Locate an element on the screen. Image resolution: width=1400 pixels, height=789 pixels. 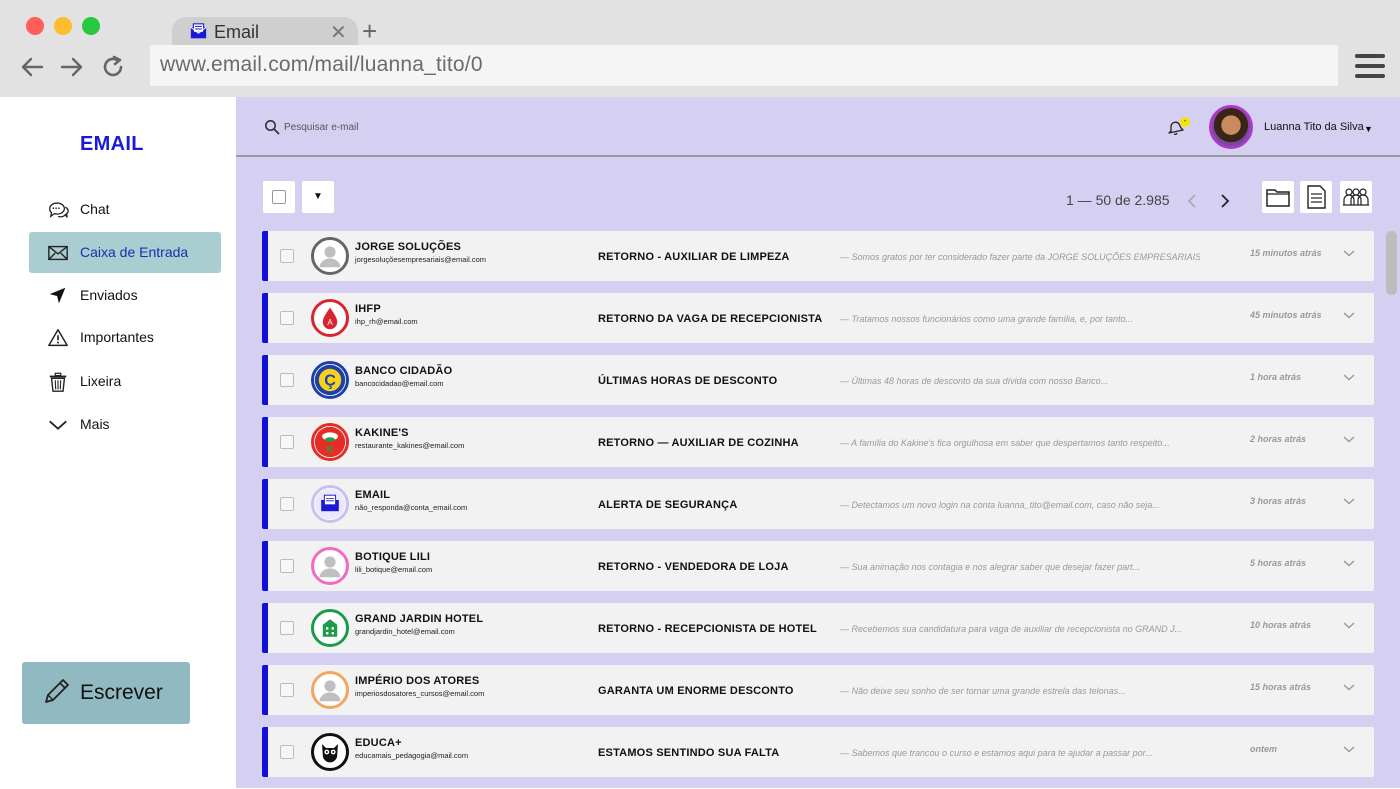
mail-subject: RETORNO - VENDEDORA DE LOJA is located at coordinates (693, 567).